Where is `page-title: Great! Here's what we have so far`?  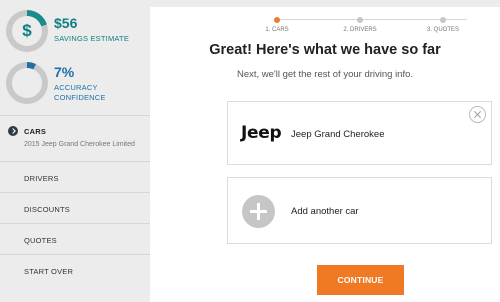
page-title: Great! Here's what we have so far is located at coordinates (325, 50).